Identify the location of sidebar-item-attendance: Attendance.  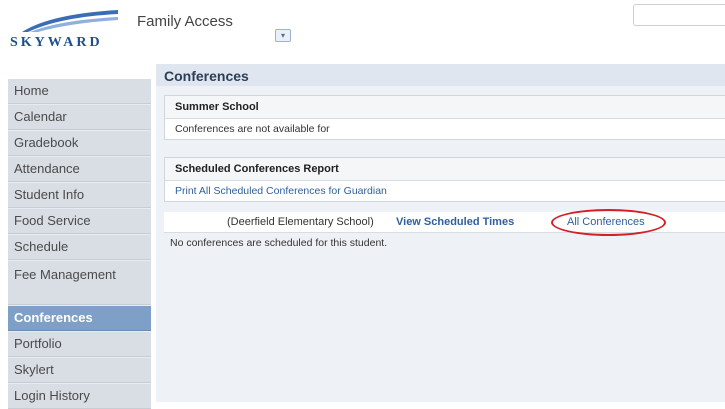
(79, 169).